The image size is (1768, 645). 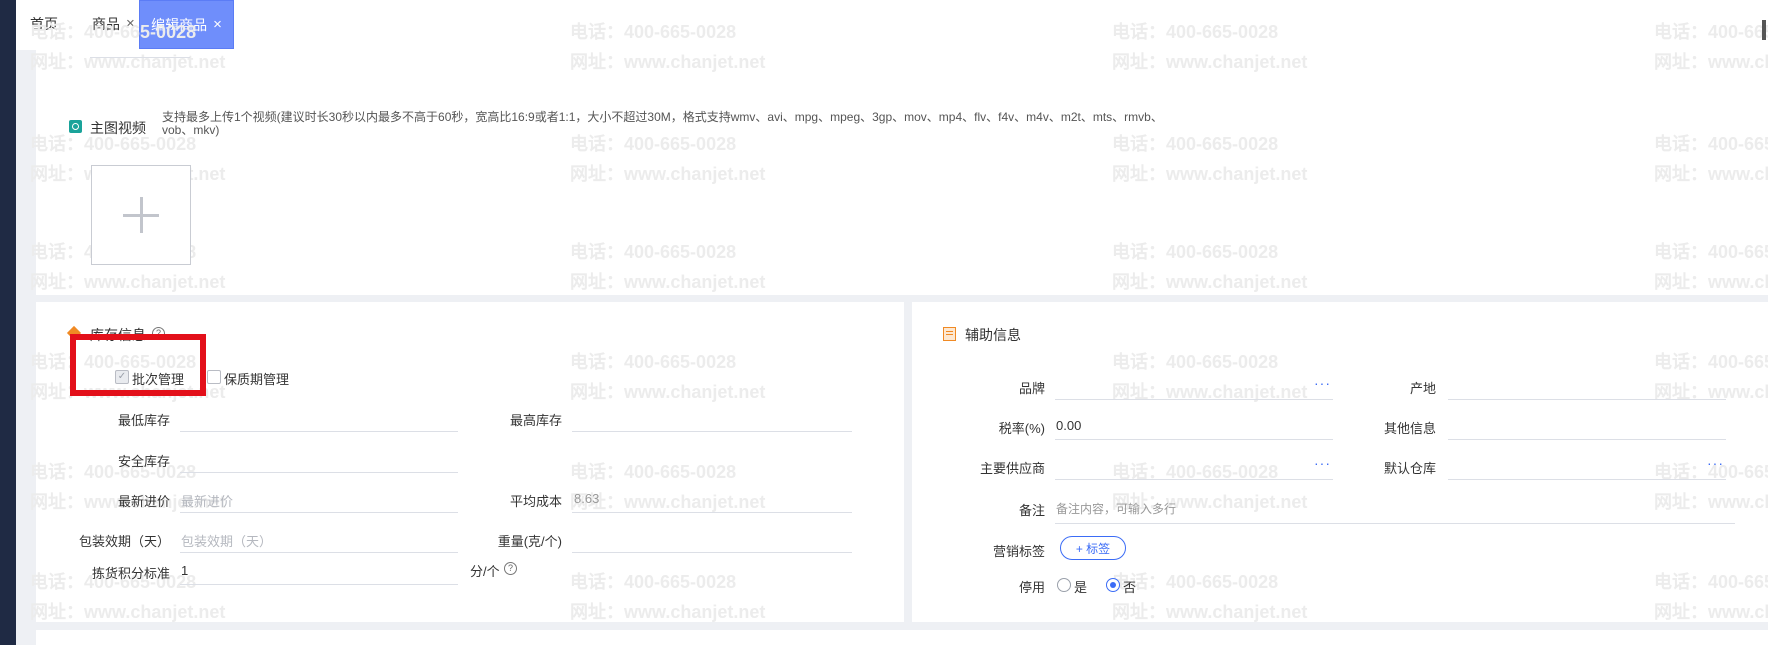 I want to click on remark-label: 备注, so click(x=1031, y=510).